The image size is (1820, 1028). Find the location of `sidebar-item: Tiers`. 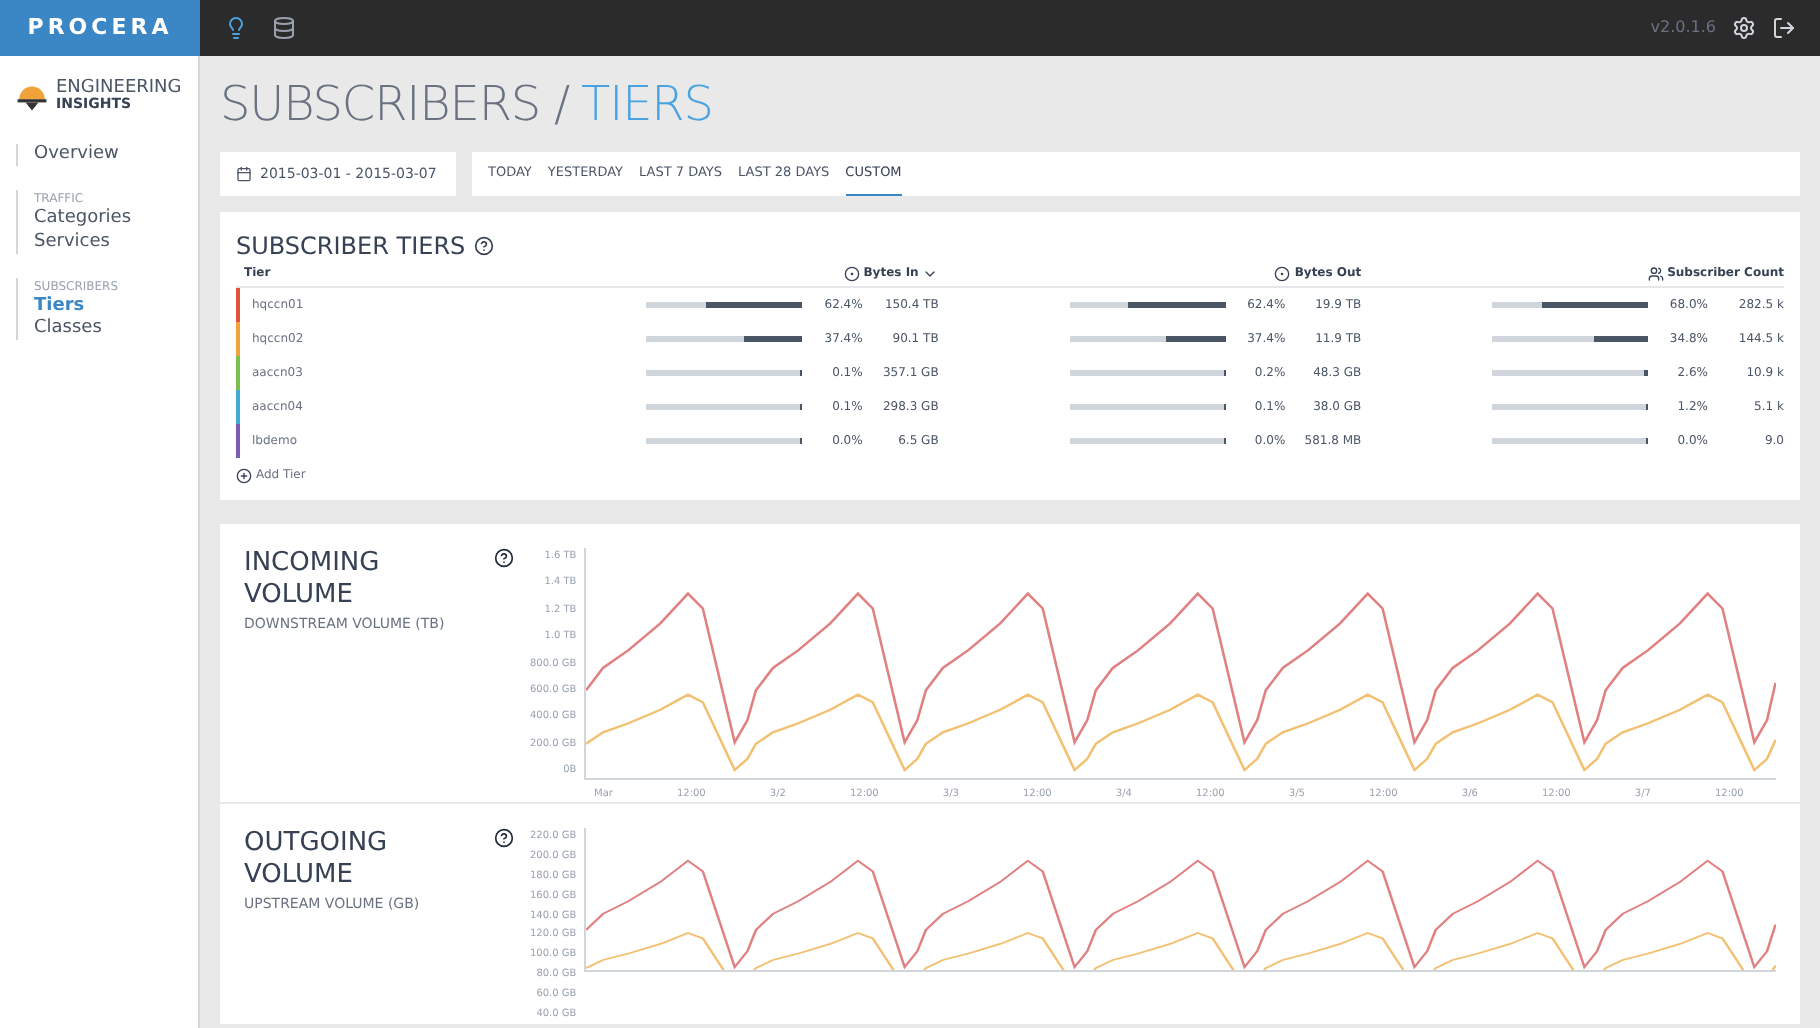

sidebar-item: Tiers is located at coordinates (116, 306).